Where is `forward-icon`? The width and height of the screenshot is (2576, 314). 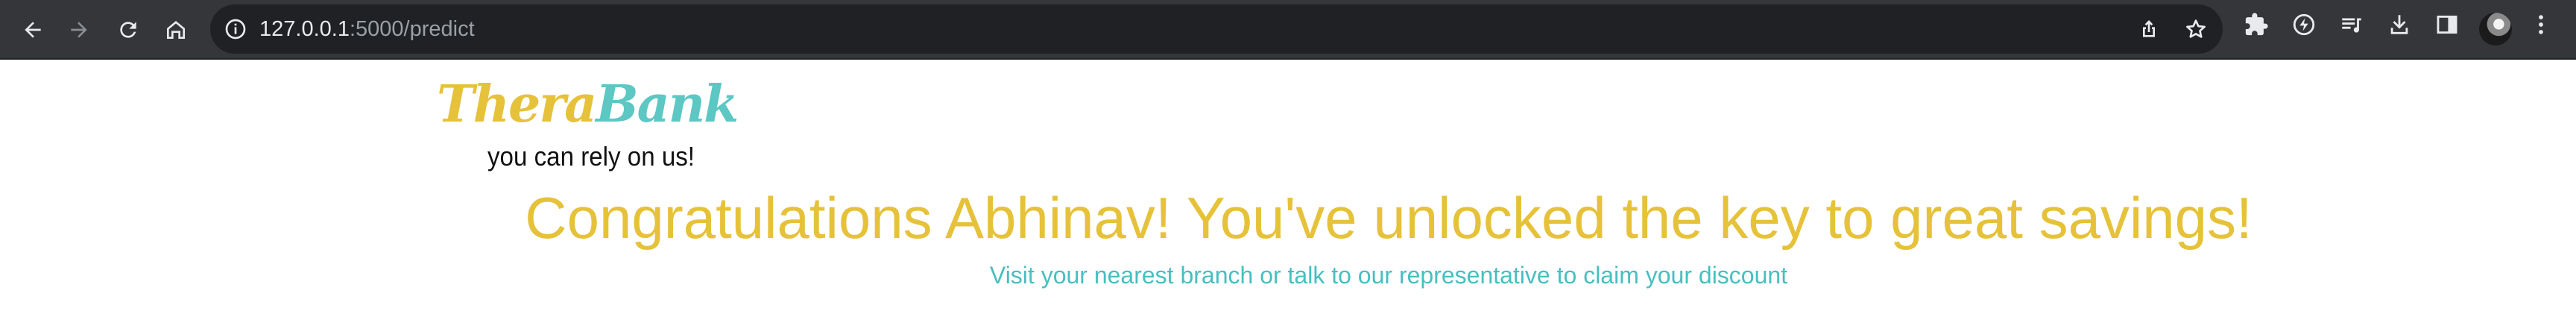 forward-icon is located at coordinates (79, 30).